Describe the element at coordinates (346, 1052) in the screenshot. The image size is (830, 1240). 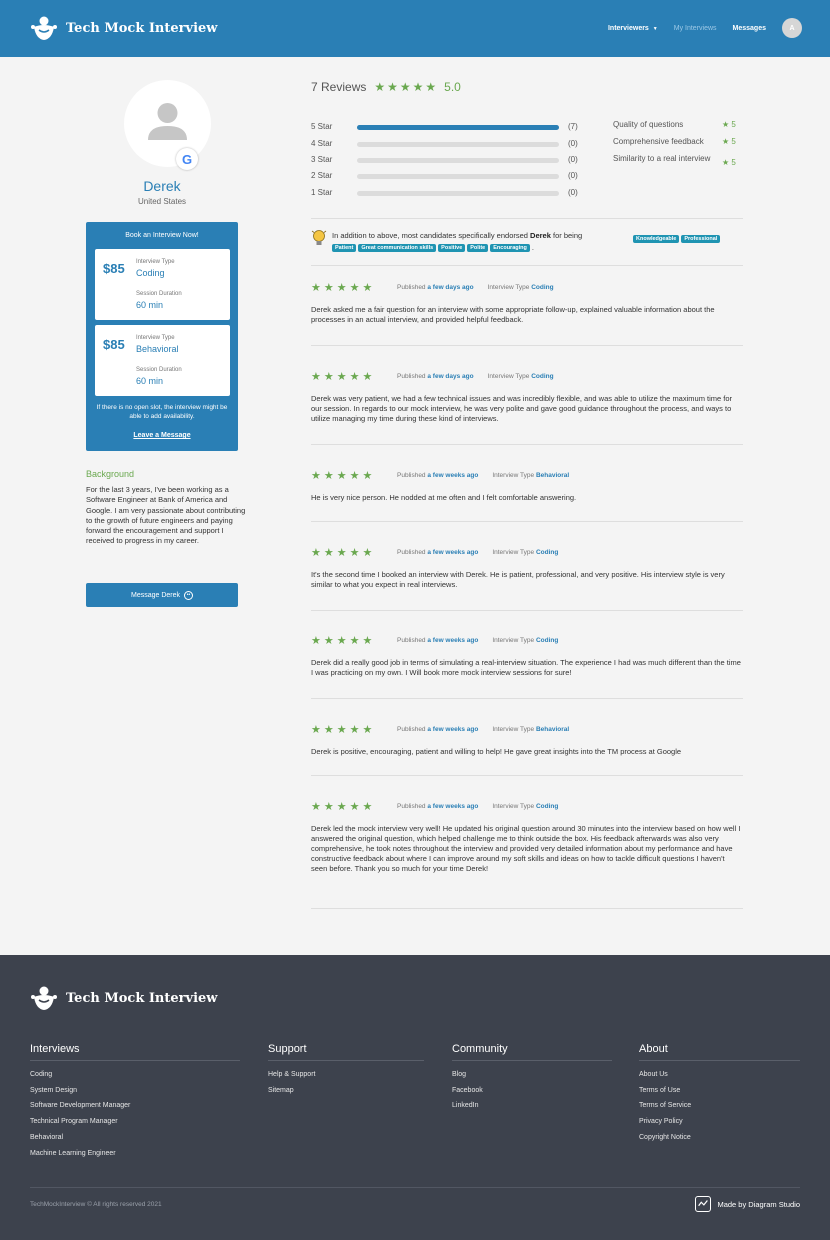
I see `footer-col-title: Support` at that location.